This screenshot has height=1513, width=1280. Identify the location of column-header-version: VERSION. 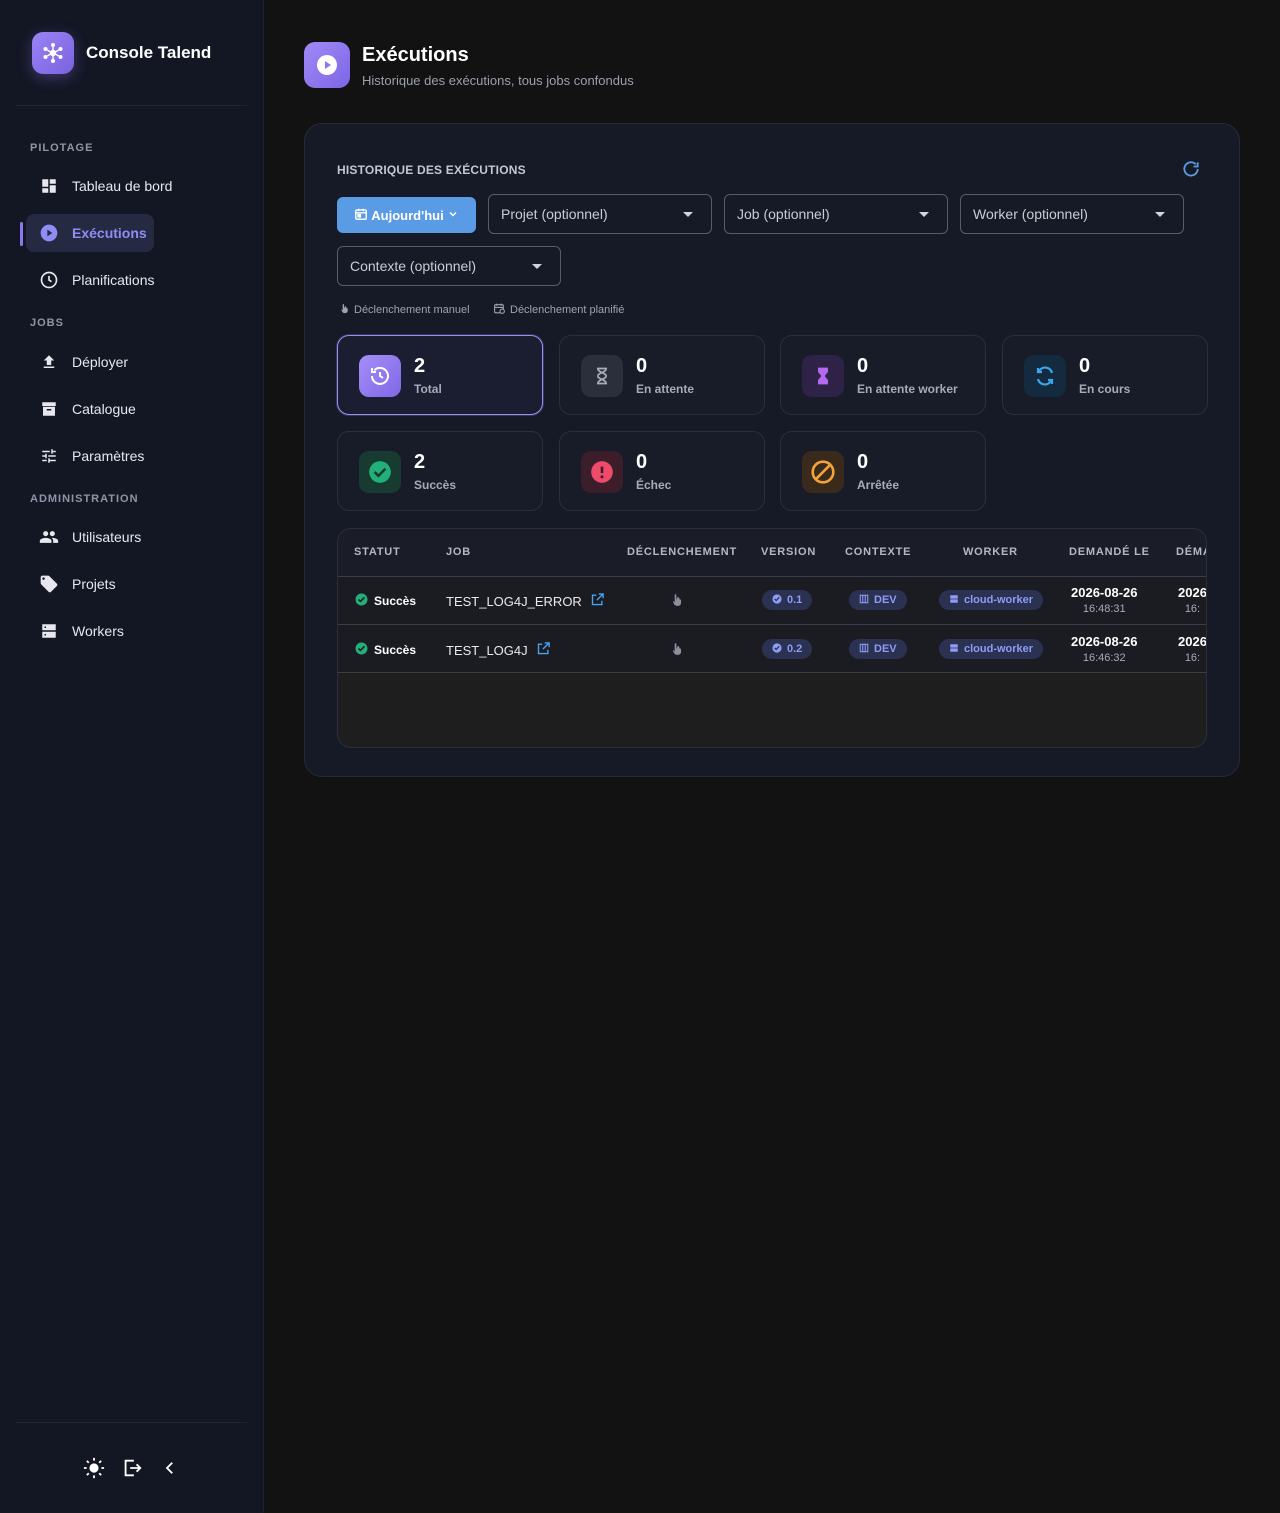
(788, 552).